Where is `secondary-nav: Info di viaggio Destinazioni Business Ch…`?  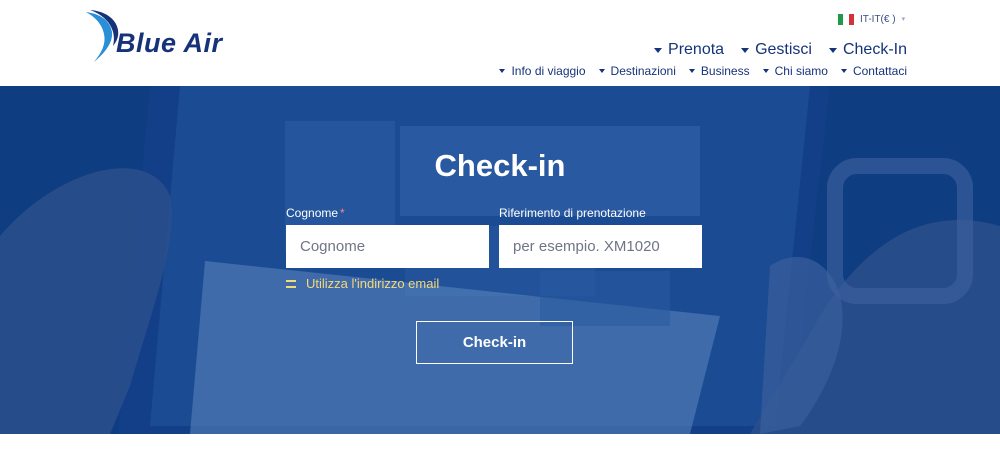
secondary-nav: Info di viaggio Destinazioni Business Ch… is located at coordinates (703, 71).